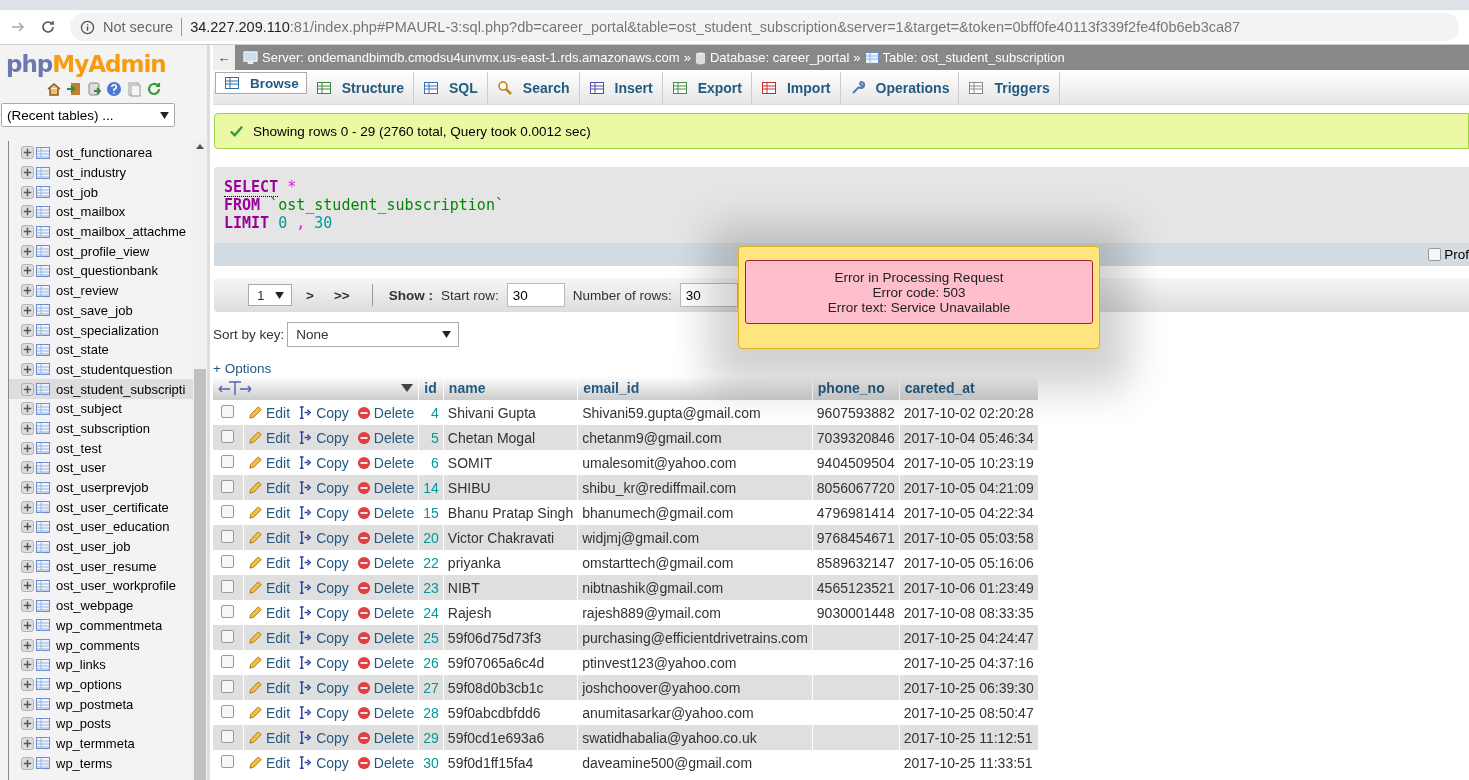 The width and height of the screenshot is (1469, 780). I want to click on table-list-item: wp_postmeta, so click(101, 704).